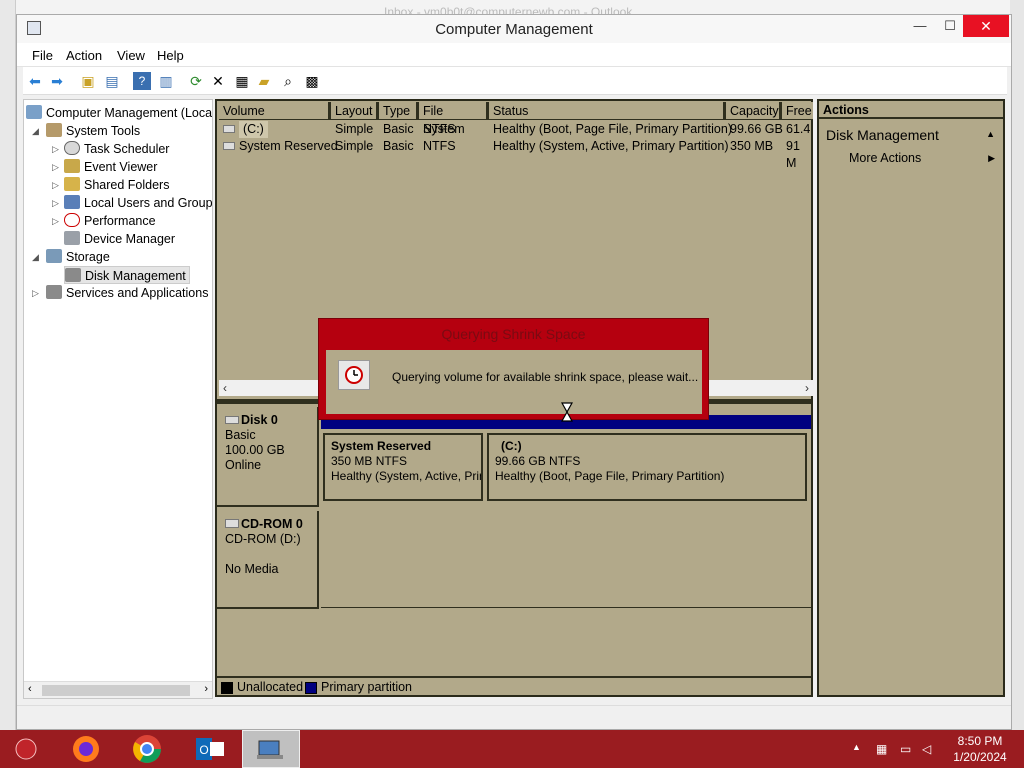  I want to click on svg-text: O, so click(203, 750).